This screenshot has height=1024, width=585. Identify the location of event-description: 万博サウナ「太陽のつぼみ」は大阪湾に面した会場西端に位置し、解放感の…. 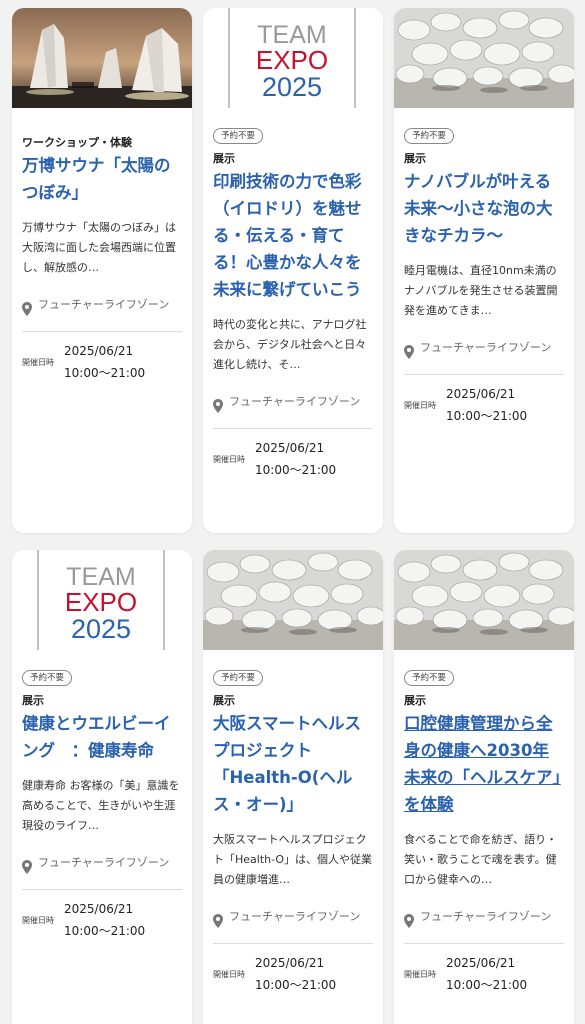
(99, 247).